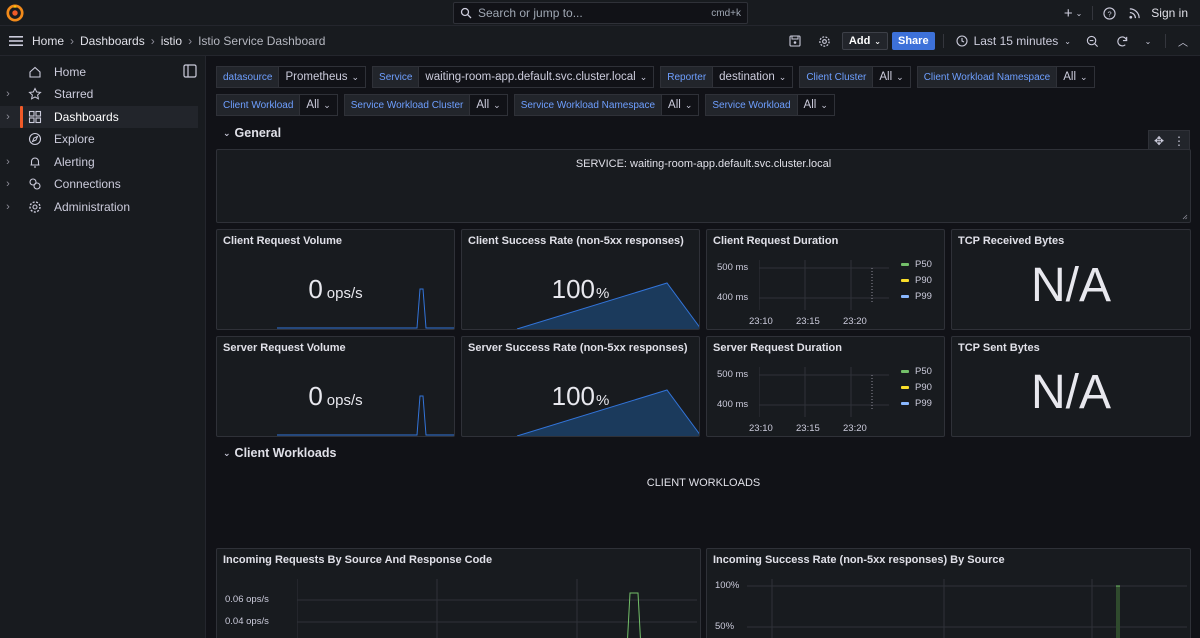 The width and height of the screenshot is (1200, 638). I want to click on chart-legend: P50 P90 P99, so click(916, 387).